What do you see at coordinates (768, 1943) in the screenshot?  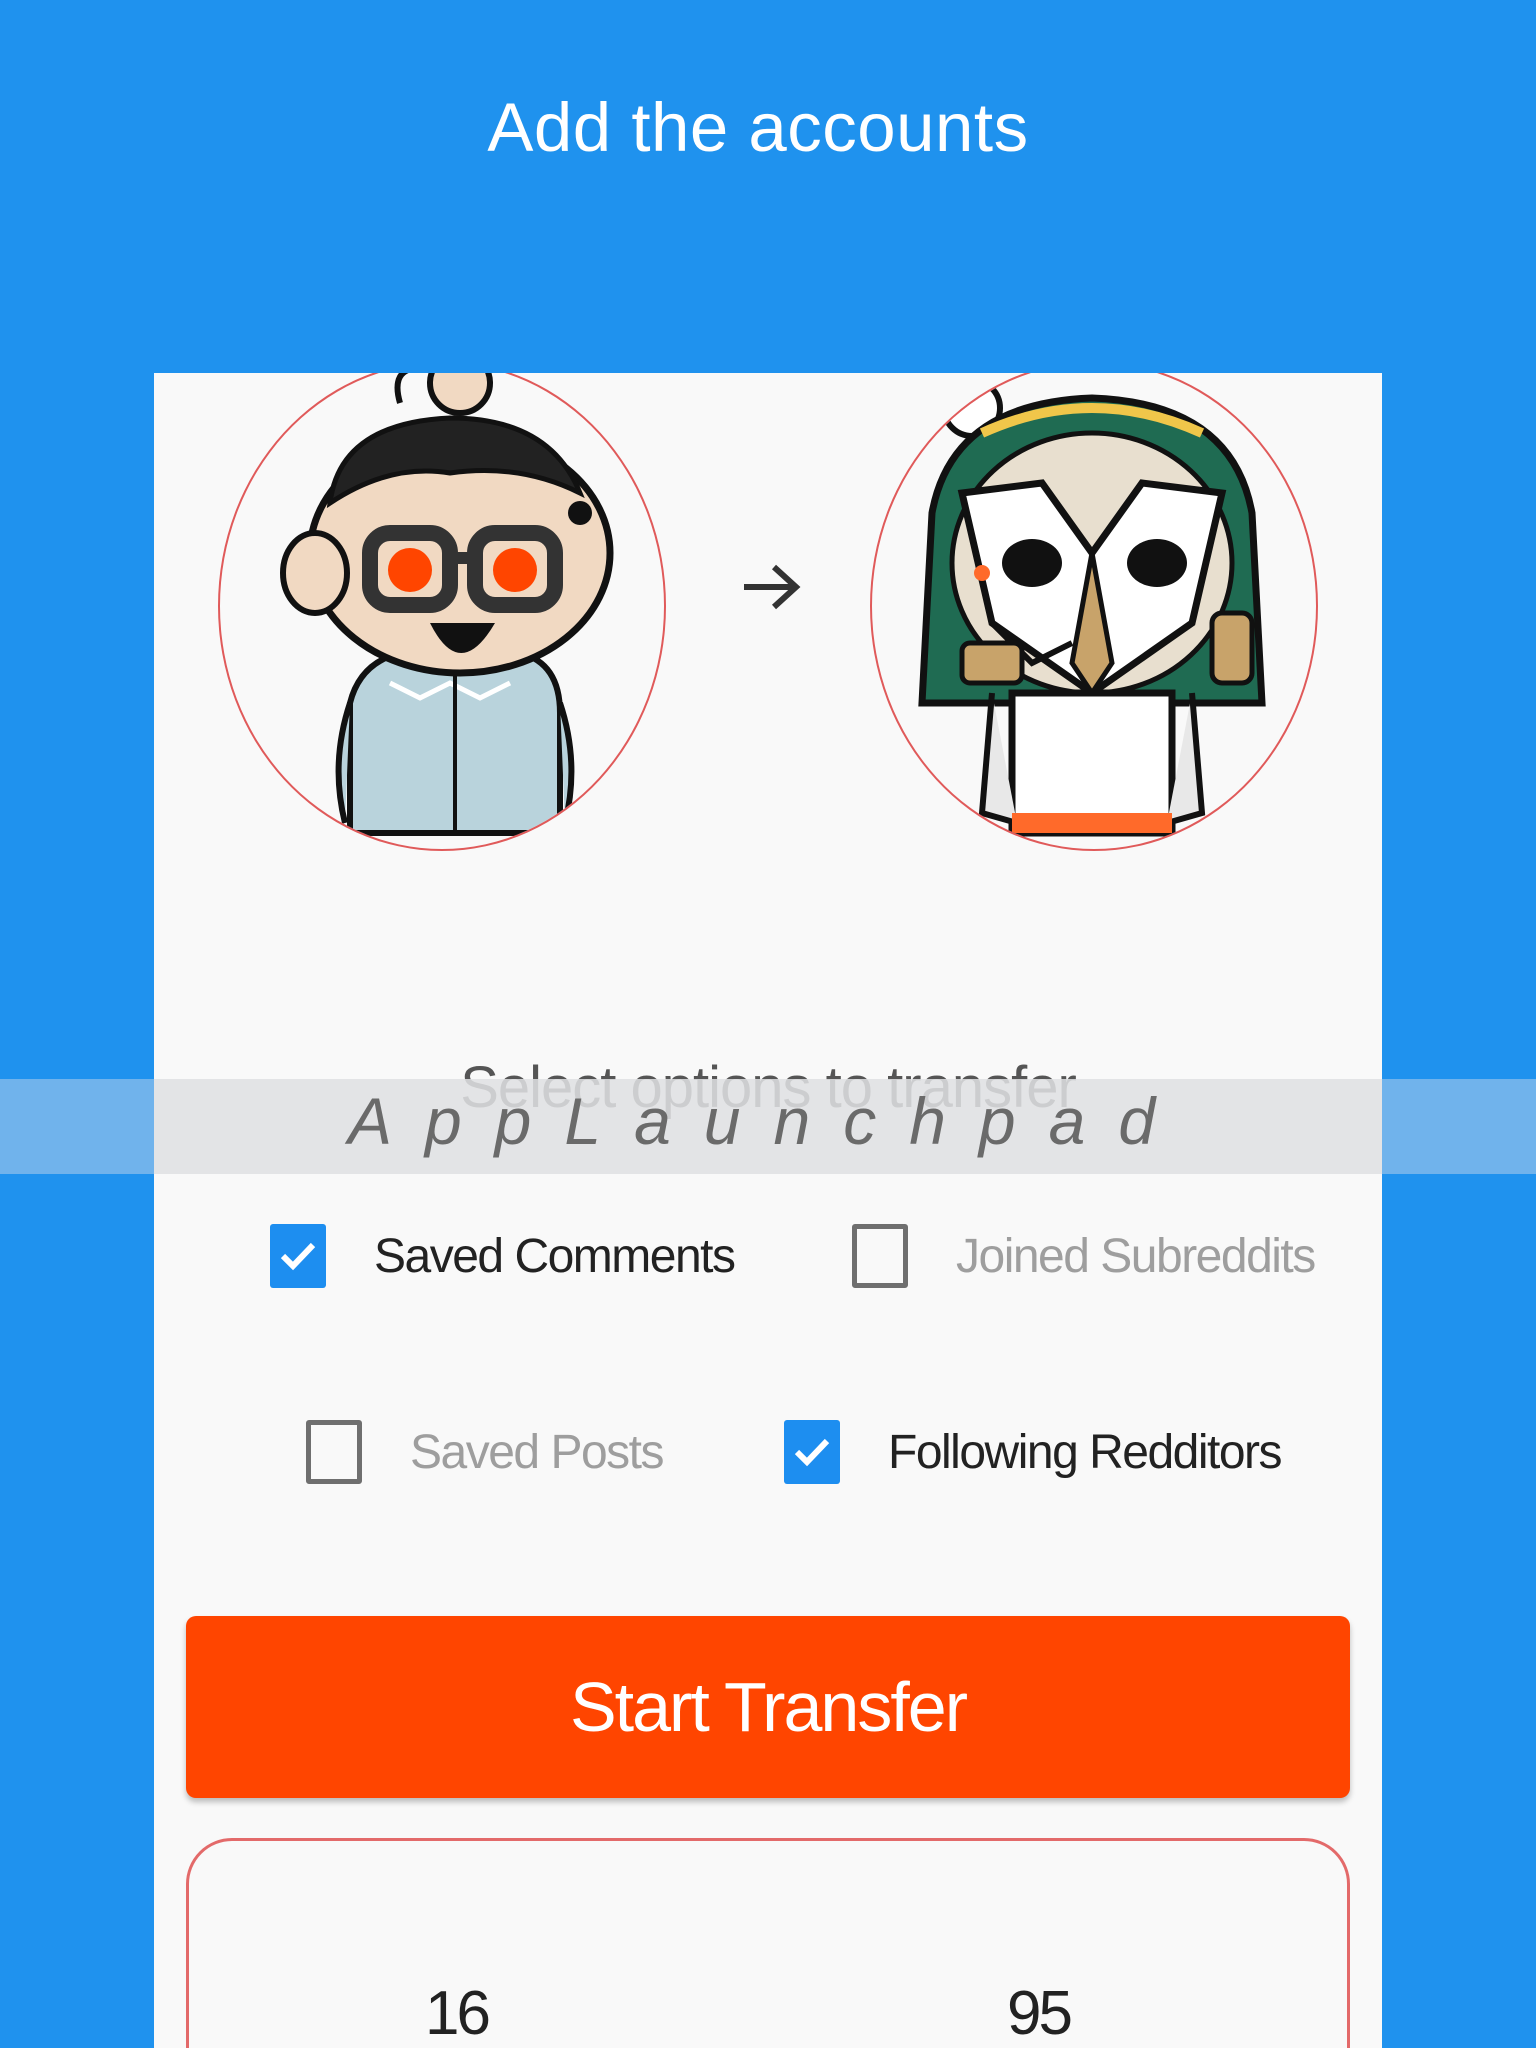 I see `transfer-stats-panel: 16 95` at bounding box center [768, 1943].